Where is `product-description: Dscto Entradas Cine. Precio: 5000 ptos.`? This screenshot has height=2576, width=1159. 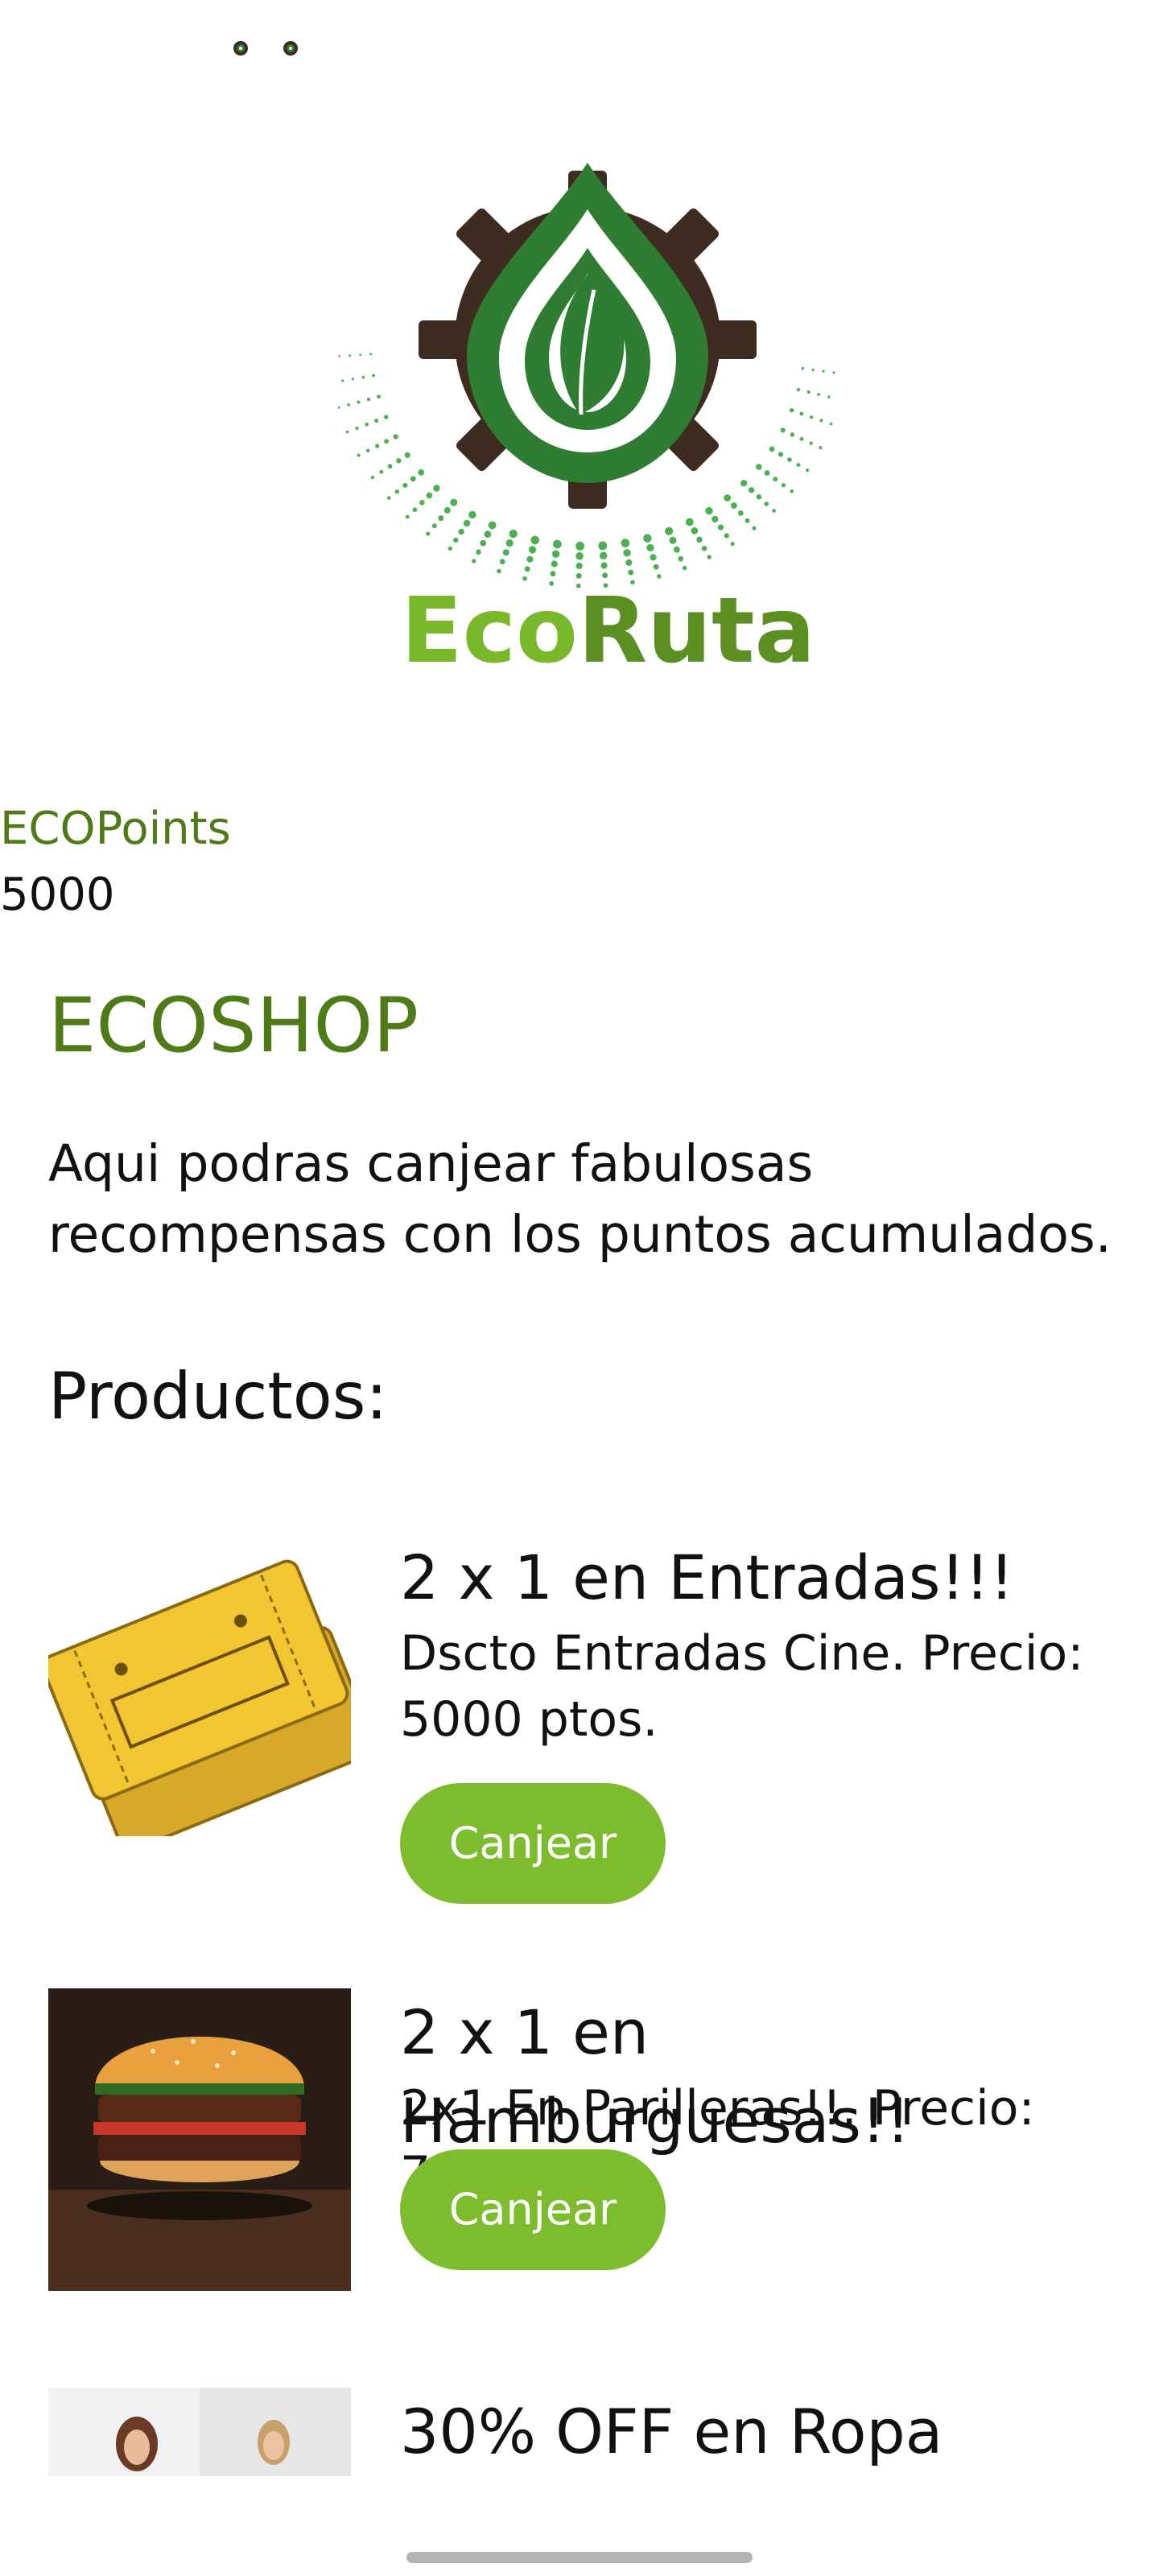
product-description: Dscto Entradas Cine. Precio: 5000 ptos. is located at coordinates (742, 1687).